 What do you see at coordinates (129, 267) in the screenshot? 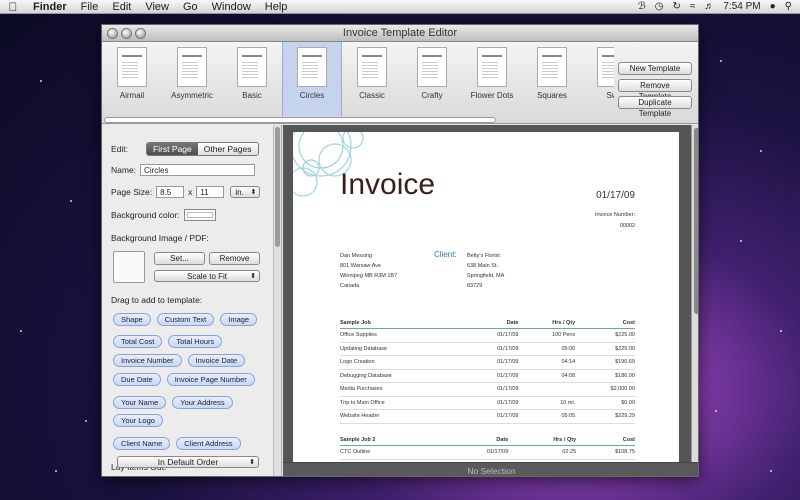
I see `bg-image-well` at bounding box center [129, 267].